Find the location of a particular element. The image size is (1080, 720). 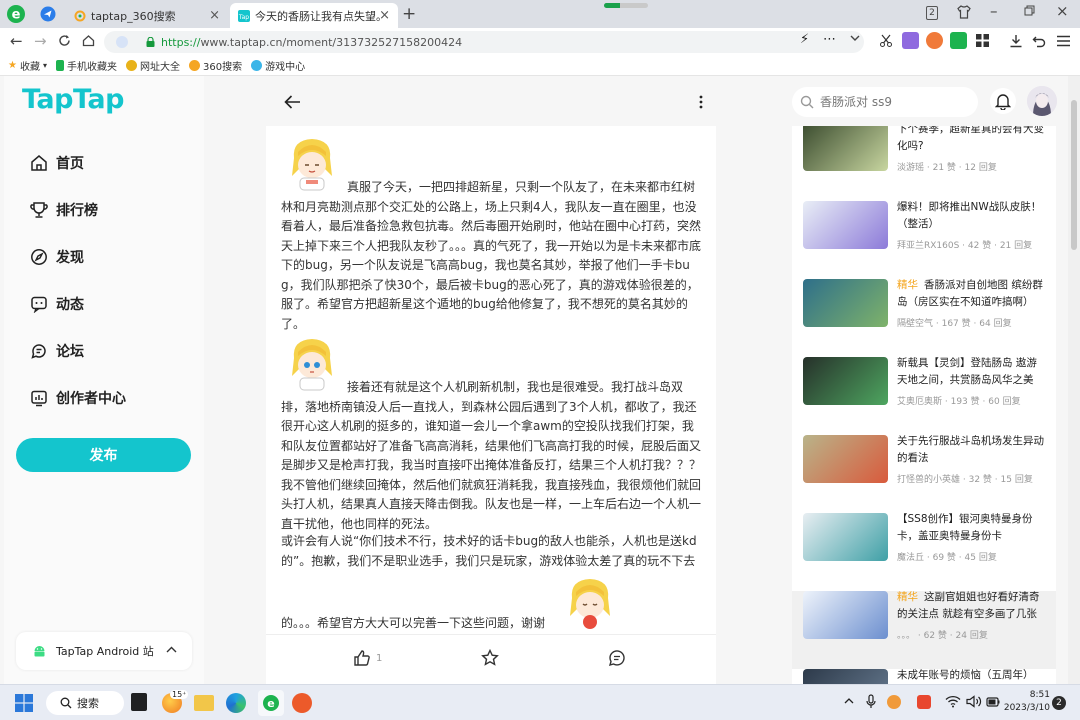

search-box is located at coordinates (885, 102).